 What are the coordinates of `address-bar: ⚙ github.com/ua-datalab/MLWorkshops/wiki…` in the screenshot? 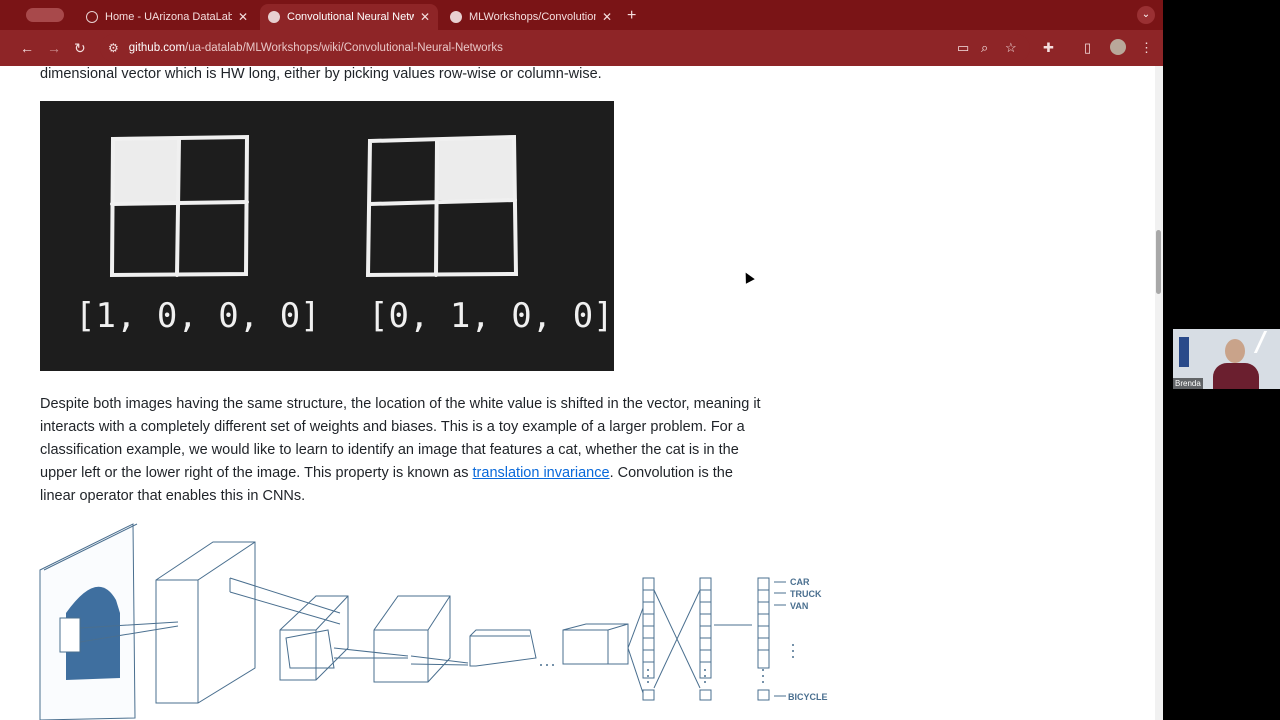 It's located at (565, 48).